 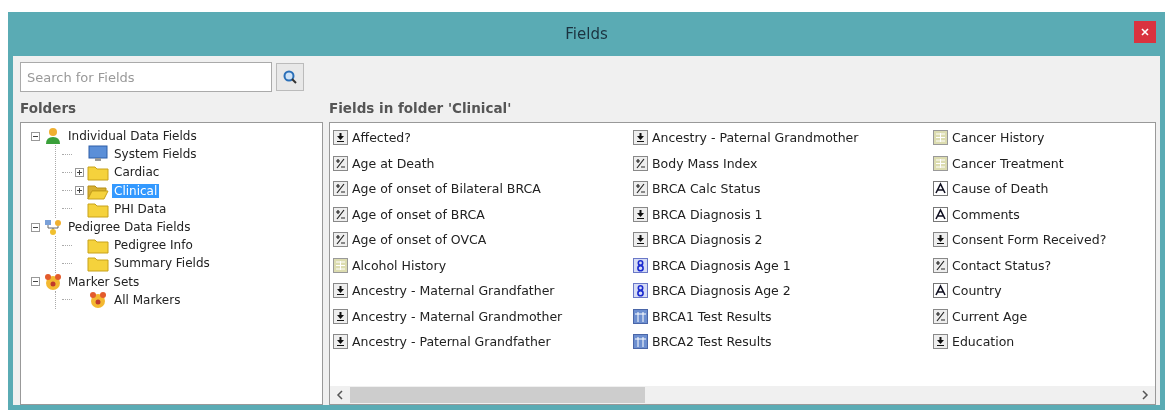 I want to click on tree-item: All Markers, so click(x=147, y=299).